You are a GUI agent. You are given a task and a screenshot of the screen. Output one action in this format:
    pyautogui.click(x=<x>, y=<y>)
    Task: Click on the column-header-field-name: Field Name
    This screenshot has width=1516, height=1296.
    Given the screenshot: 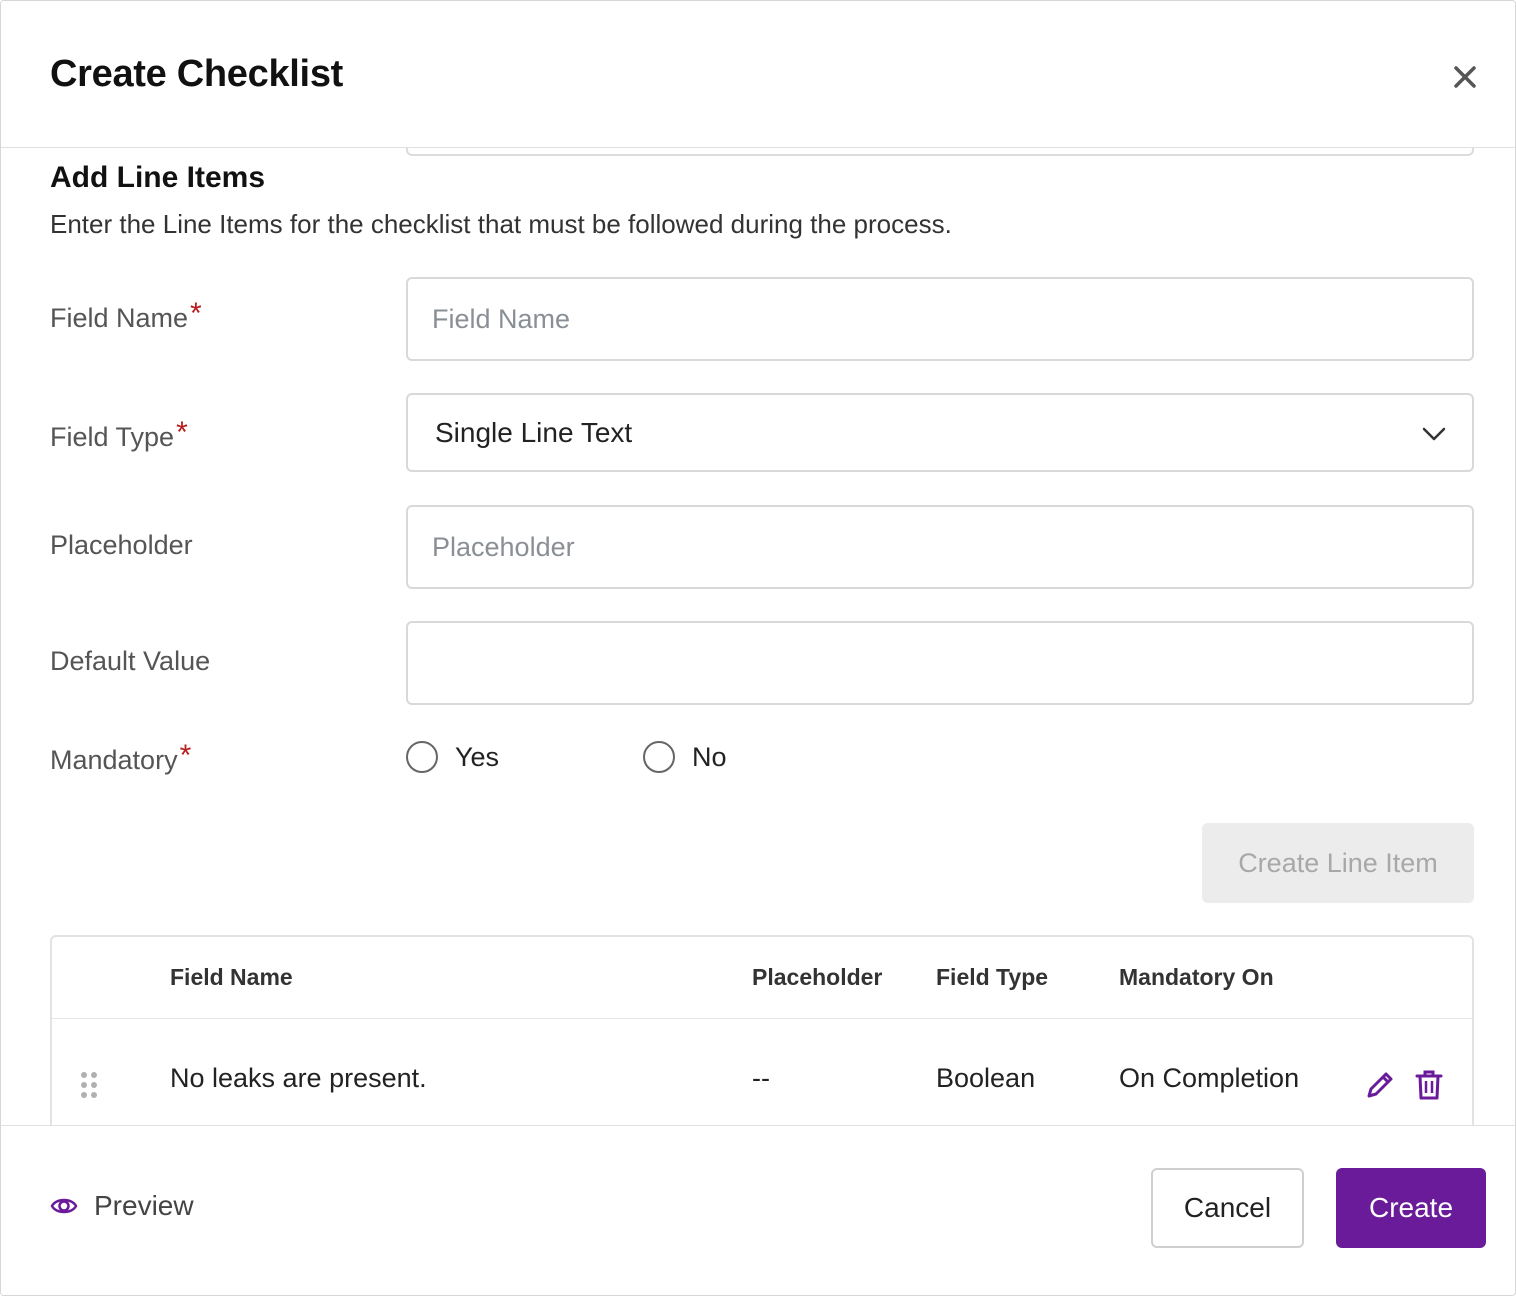 What is the action you would take?
    pyautogui.click(x=231, y=977)
    